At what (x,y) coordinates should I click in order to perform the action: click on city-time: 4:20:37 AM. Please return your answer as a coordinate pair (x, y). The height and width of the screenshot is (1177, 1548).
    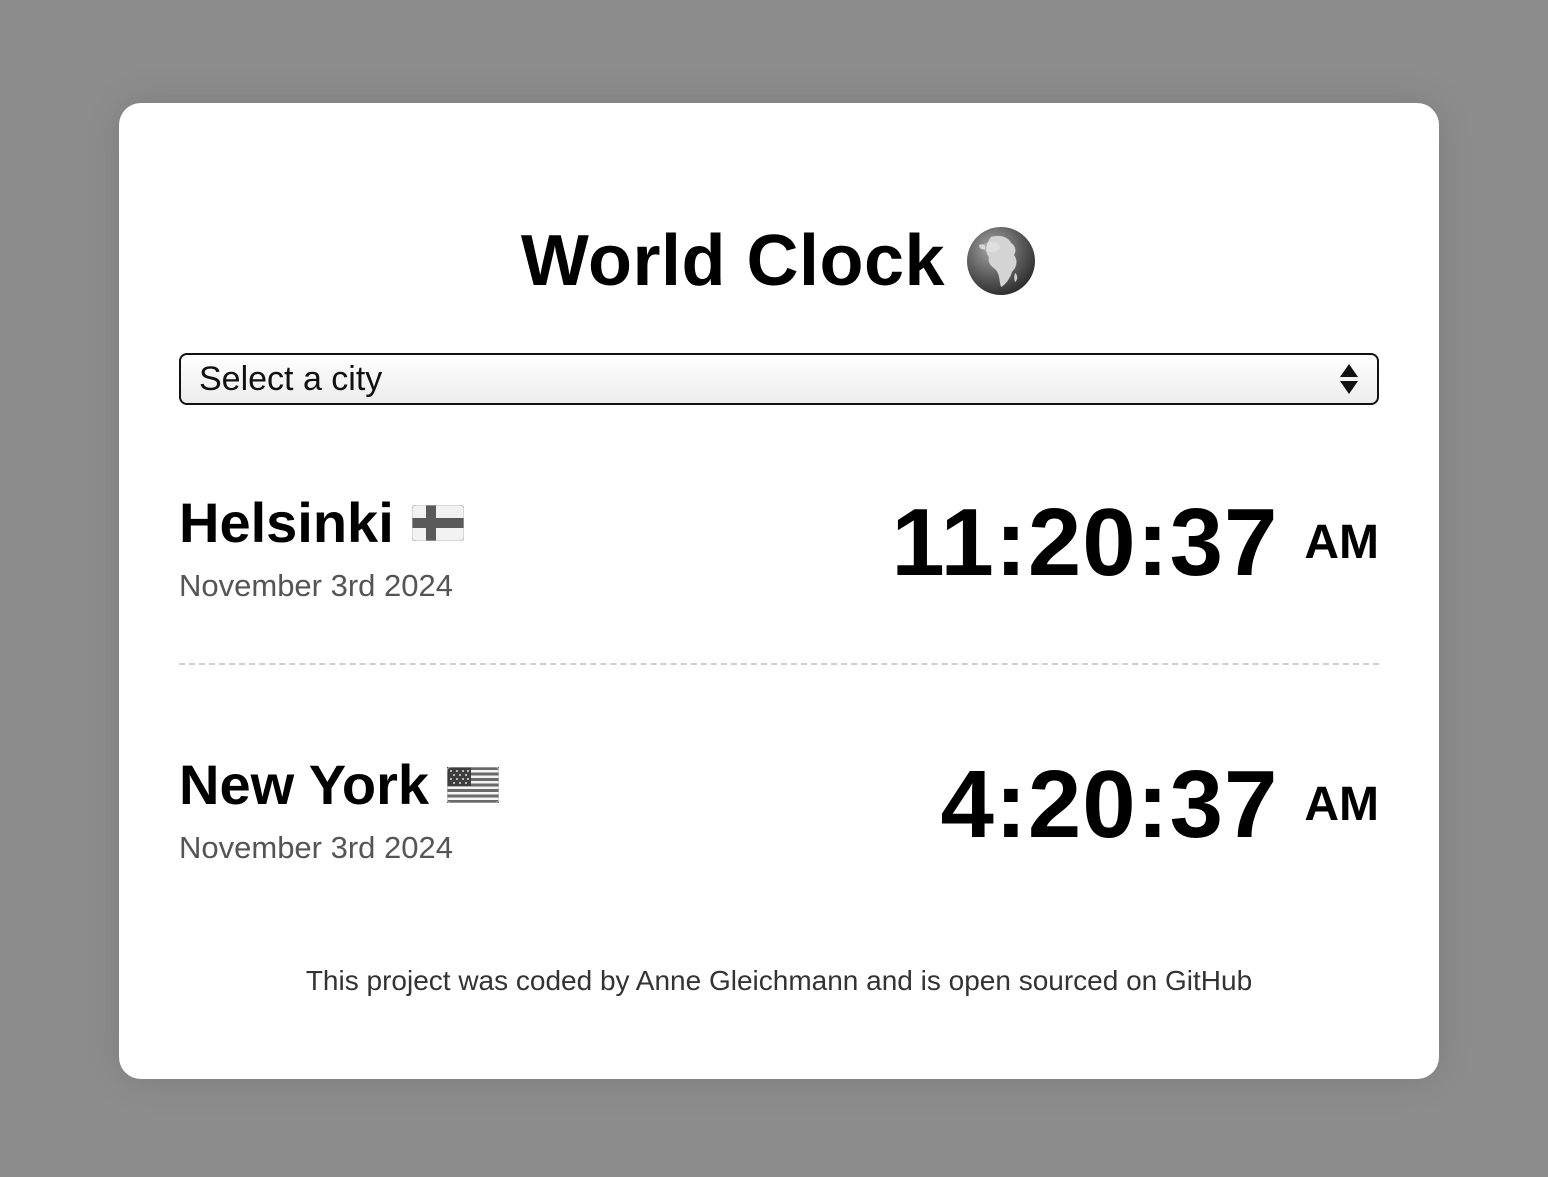
    Looking at the image, I should click on (1159, 805).